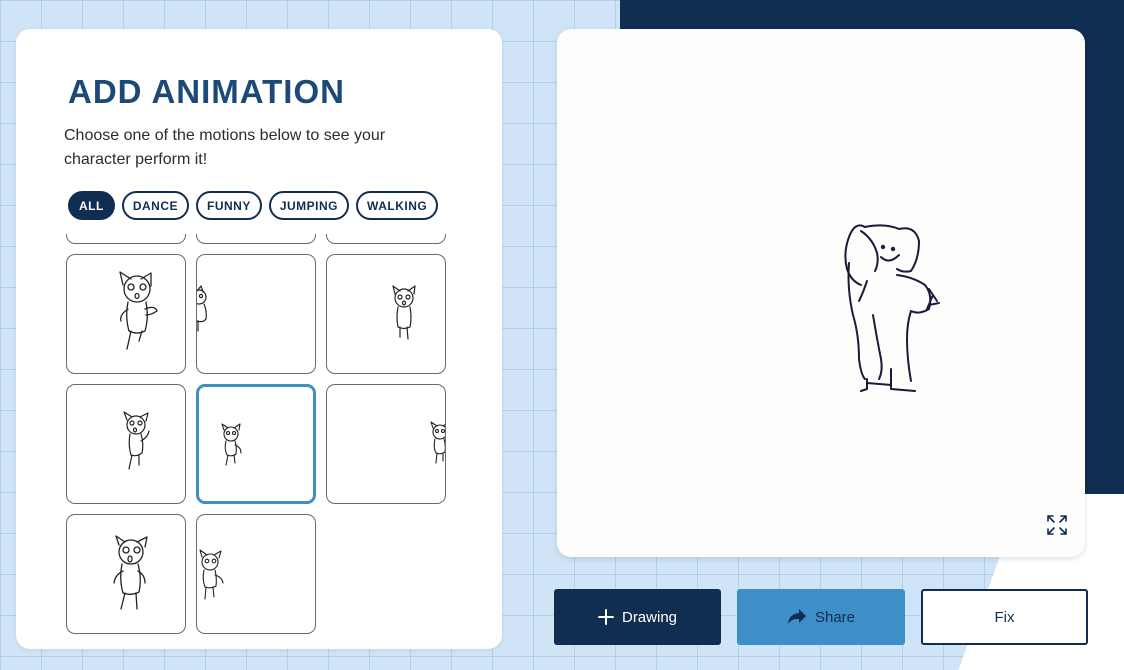  What do you see at coordinates (649, 617) in the screenshot?
I see `new-drawing-label: Drawing` at bounding box center [649, 617].